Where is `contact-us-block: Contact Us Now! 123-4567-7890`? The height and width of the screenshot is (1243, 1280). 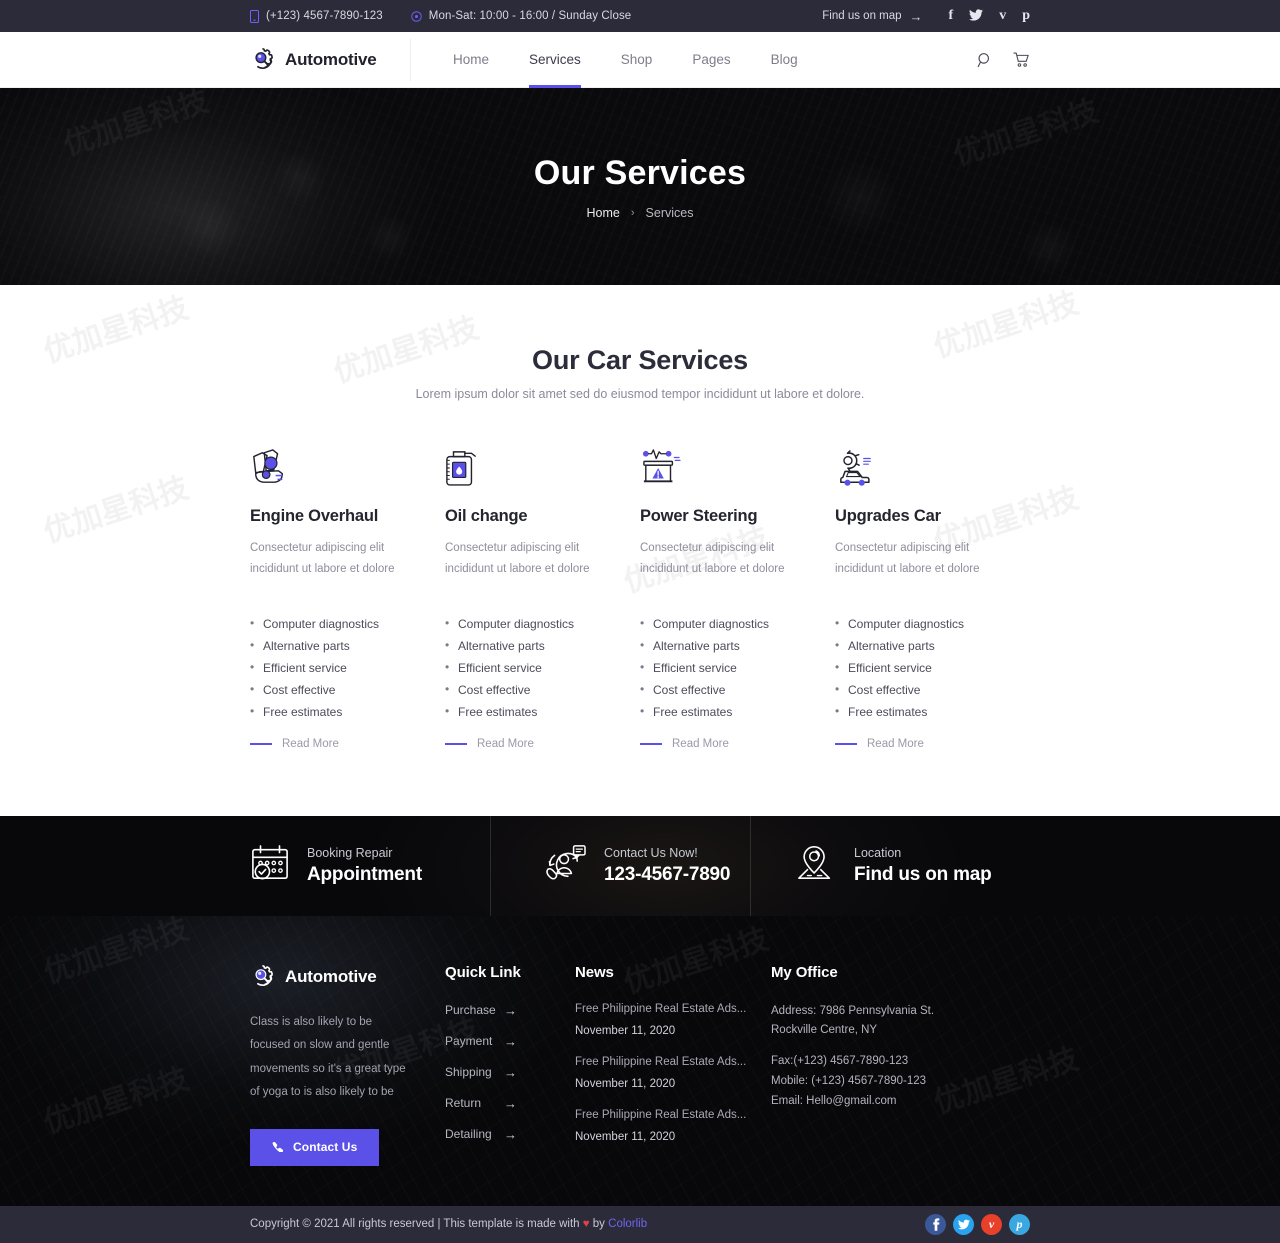 contact-us-block: Contact Us Now! 123-4567-7890 is located at coordinates (620, 865).